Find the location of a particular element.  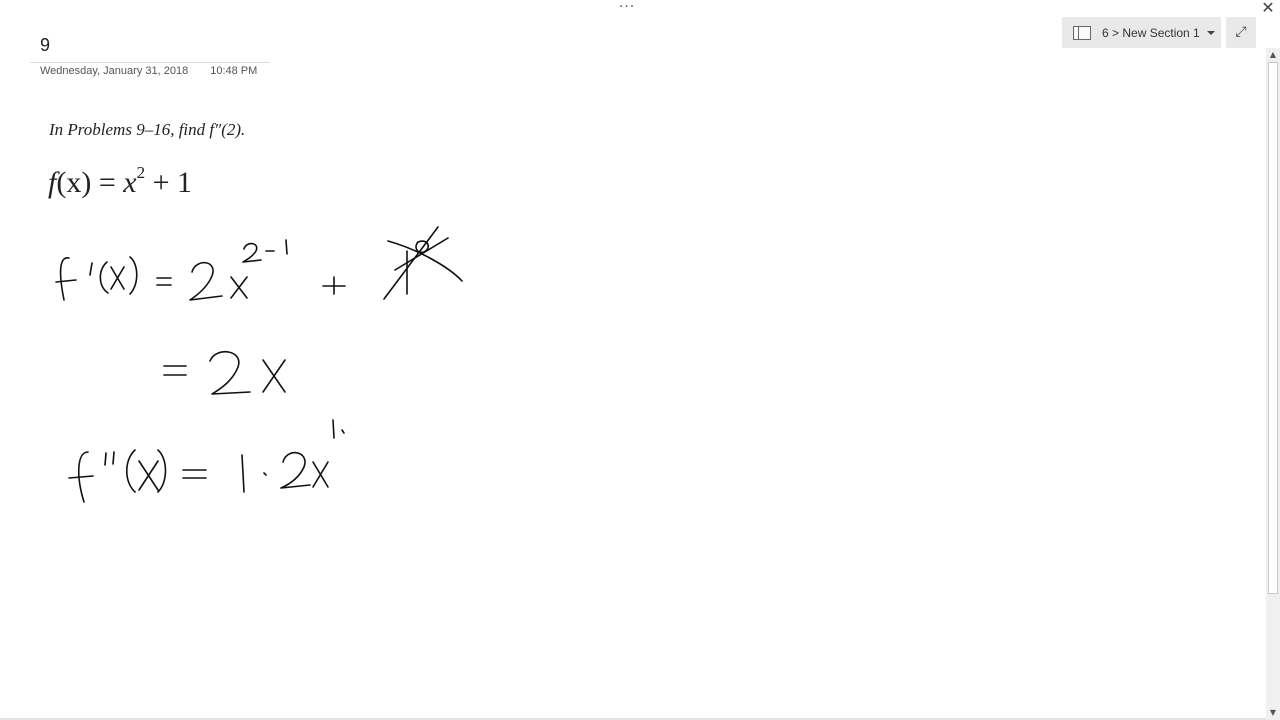

ink-line-first-derivative is located at coordinates (259, 263).